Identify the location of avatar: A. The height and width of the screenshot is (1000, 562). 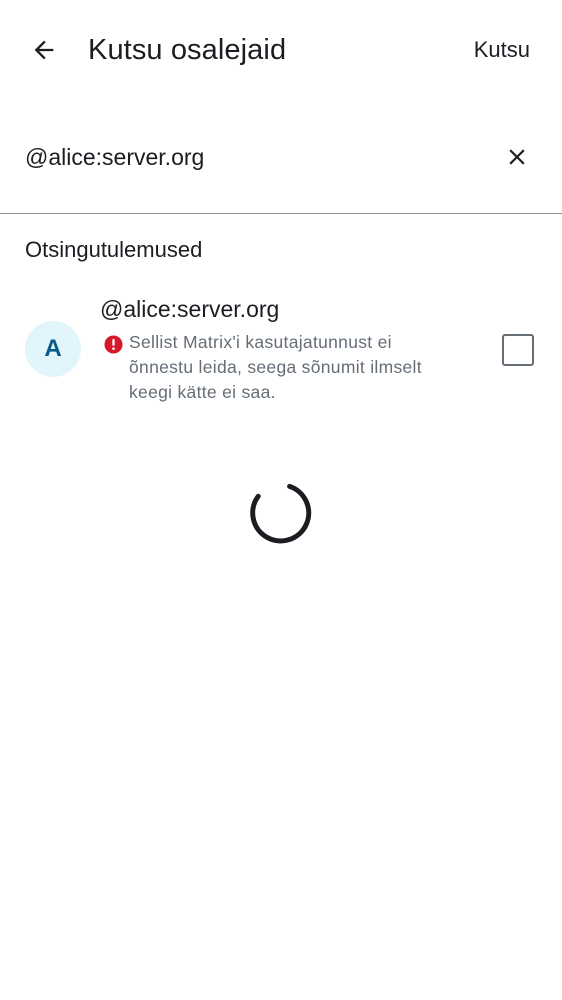
(53, 349).